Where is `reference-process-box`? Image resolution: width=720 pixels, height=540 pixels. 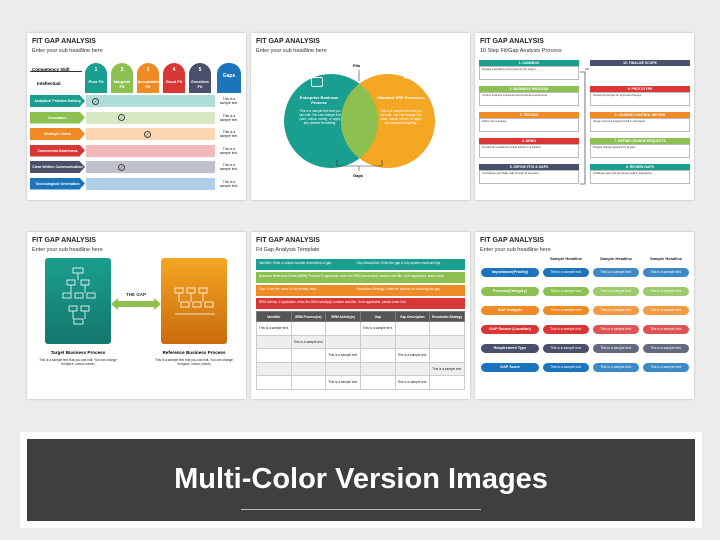
reference-process-box is located at coordinates (194, 301).